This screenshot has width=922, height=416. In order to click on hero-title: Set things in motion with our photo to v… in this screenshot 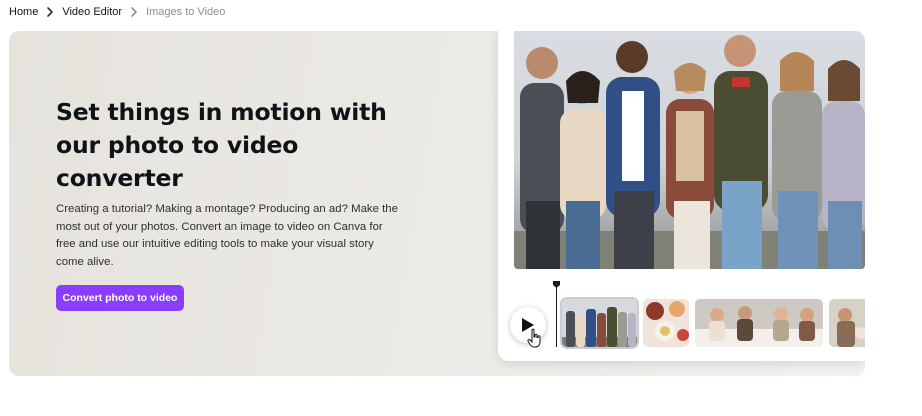, I will do `click(221, 145)`.